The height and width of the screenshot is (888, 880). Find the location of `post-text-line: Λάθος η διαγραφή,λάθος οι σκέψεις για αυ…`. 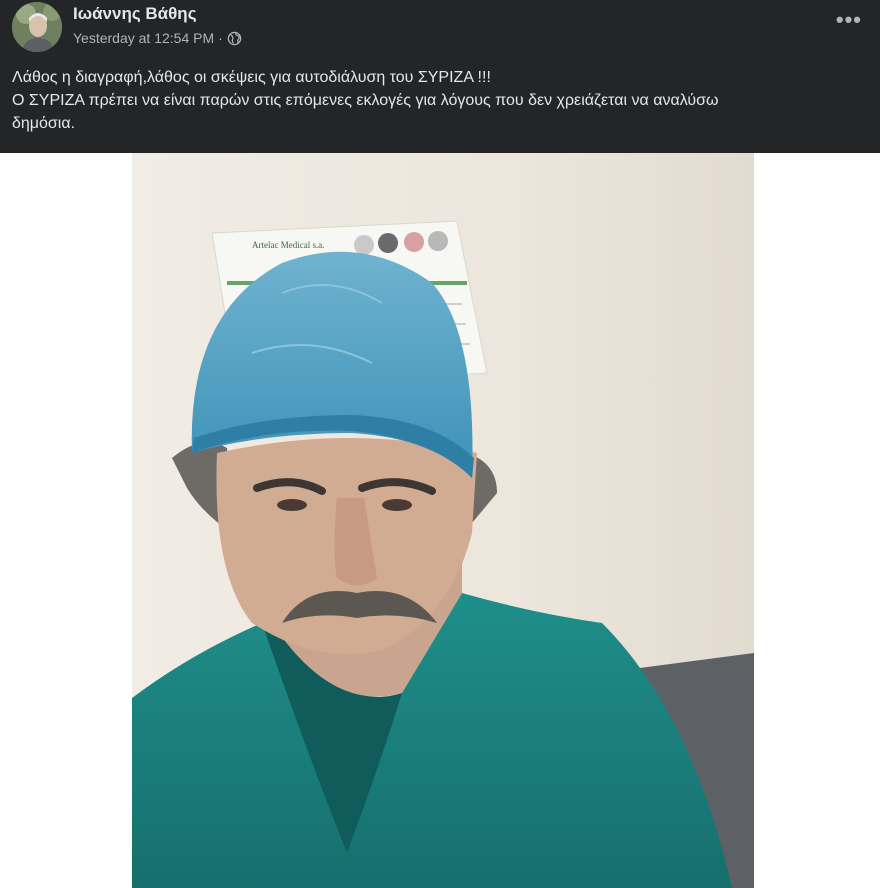

post-text-line: Λάθος η διαγραφή,λάθος οι σκέψεις για αυ… is located at coordinates (251, 77).